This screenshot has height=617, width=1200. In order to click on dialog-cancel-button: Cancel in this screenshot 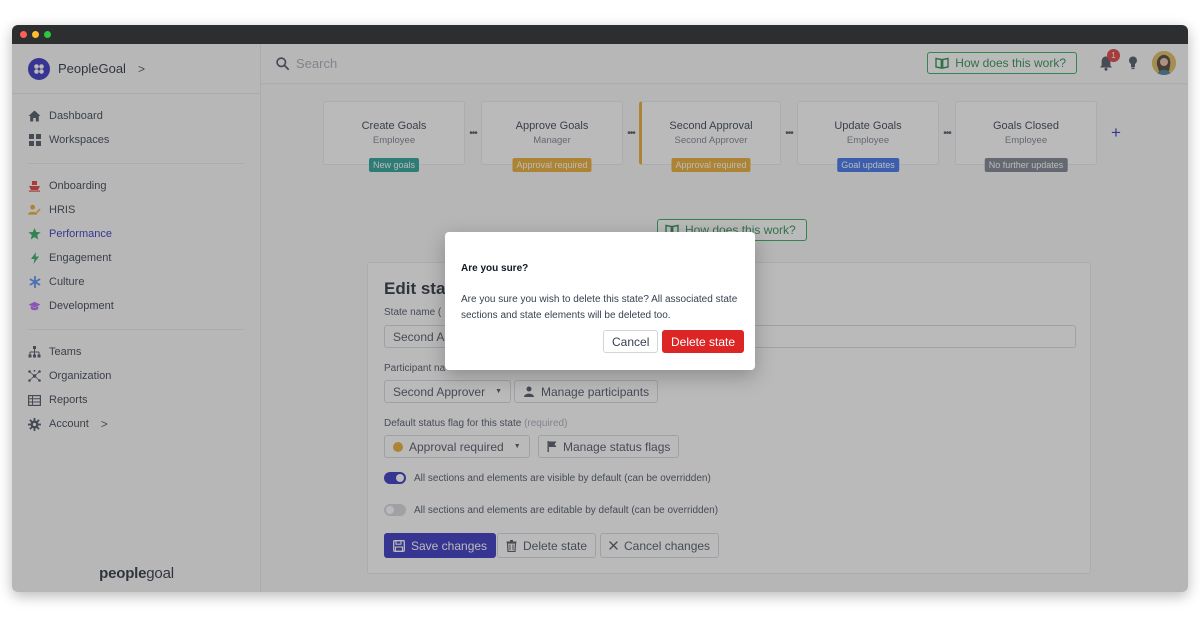, I will do `click(631, 341)`.